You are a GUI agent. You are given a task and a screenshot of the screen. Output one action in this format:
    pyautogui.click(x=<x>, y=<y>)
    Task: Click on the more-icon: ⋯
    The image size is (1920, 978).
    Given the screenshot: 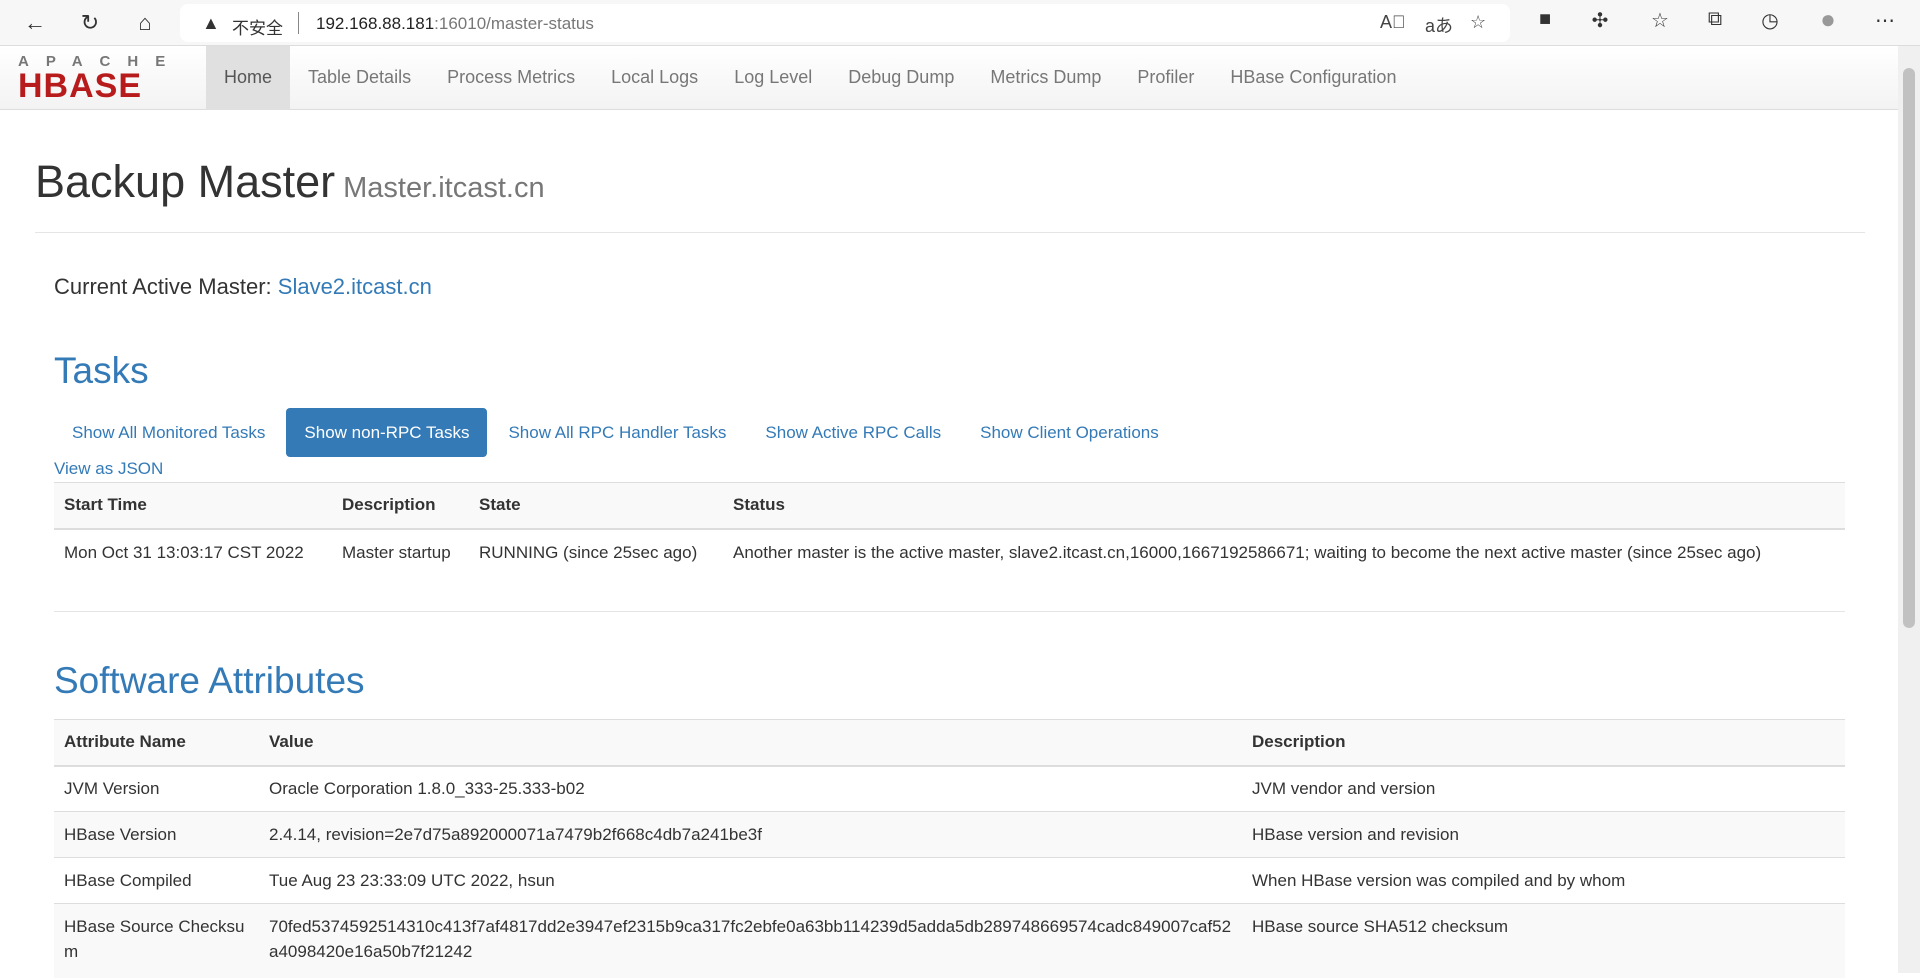 What is the action you would take?
    pyautogui.click(x=1885, y=20)
    